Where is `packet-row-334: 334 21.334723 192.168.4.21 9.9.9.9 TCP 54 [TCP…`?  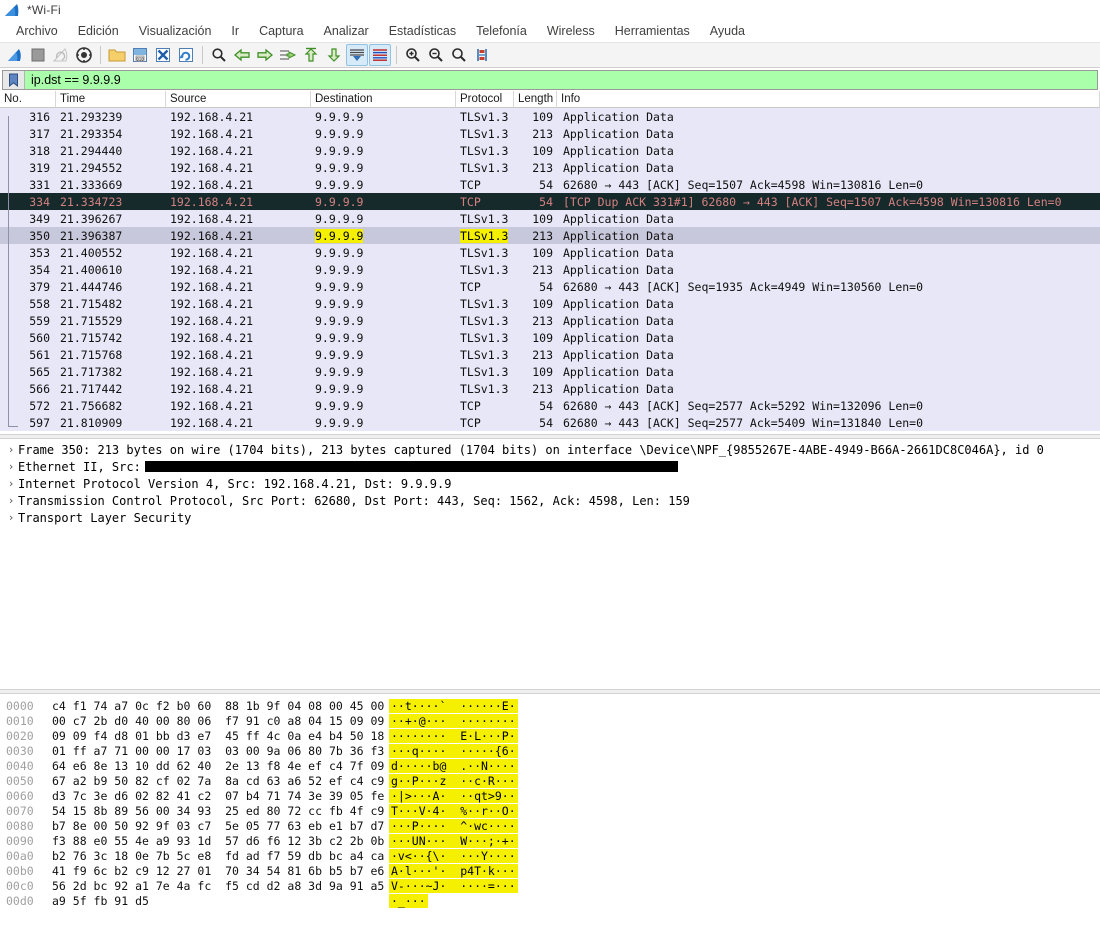 packet-row-334: 334 21.334723 192.168.4.21 9.9.9.9 TCP 54 [TCP… is located at coordinates (550, 201).